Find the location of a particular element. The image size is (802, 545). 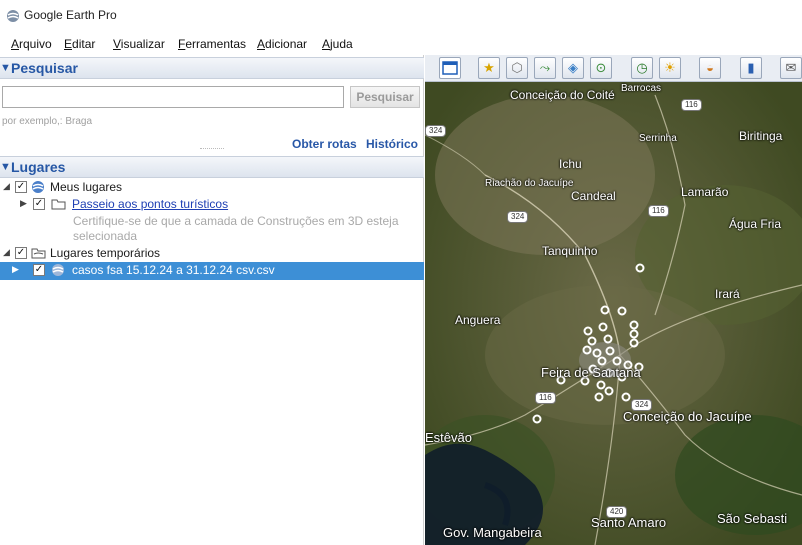

menu-editar: Editar is located at coordinates (79, 44).